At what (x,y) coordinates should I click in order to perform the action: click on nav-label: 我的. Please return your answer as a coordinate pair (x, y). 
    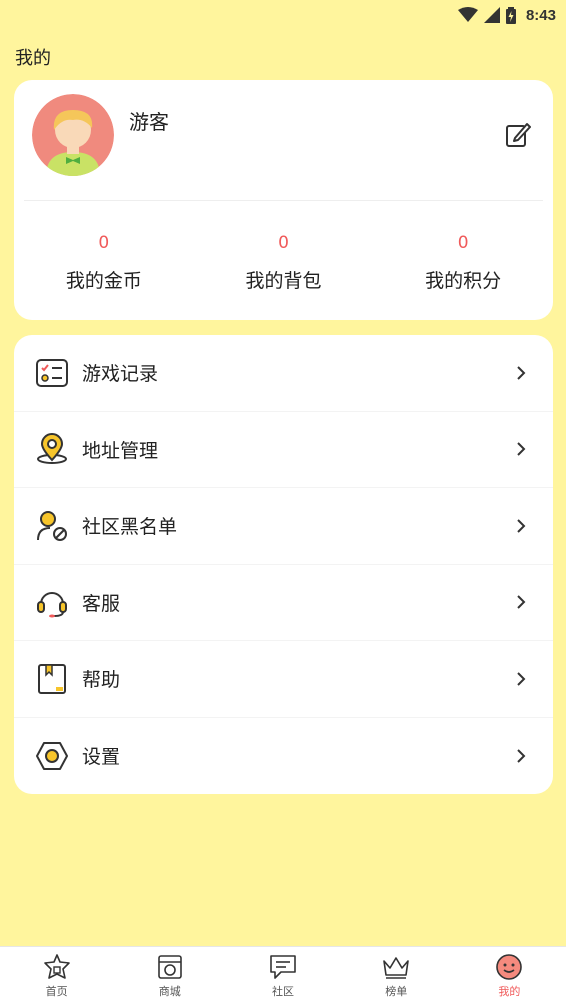
    Looking at the image, I should click on (509, 991).